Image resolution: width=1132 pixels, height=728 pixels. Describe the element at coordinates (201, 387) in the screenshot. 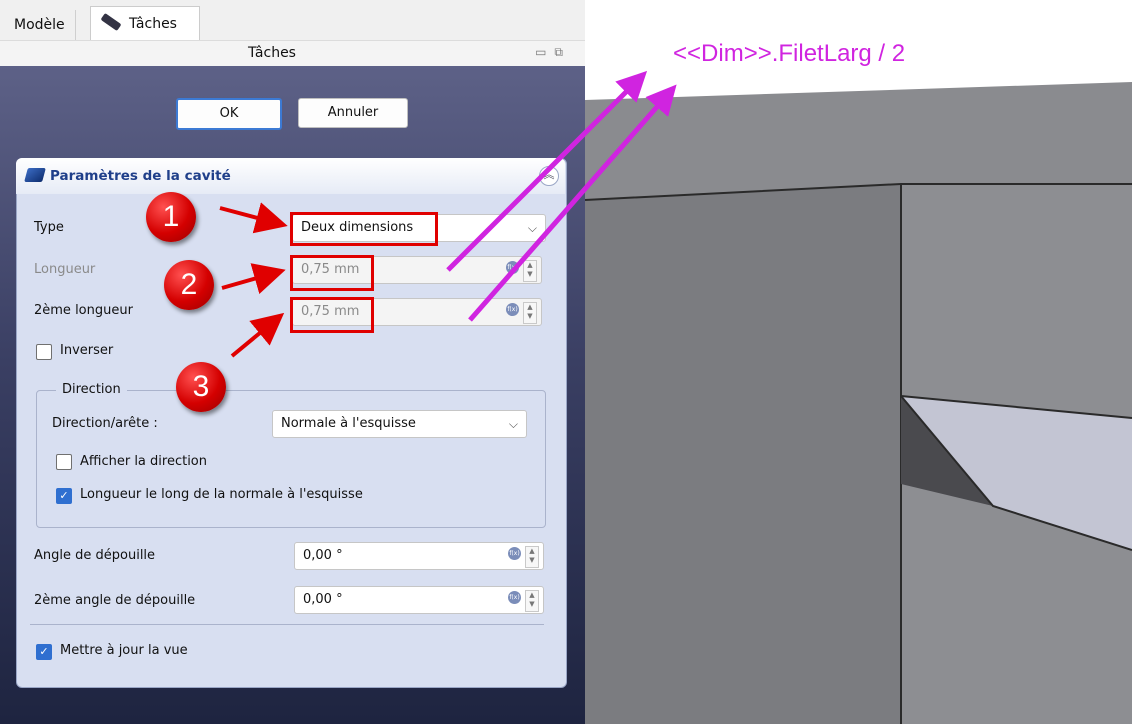

I see `annotation-number-3: 3` at that location.